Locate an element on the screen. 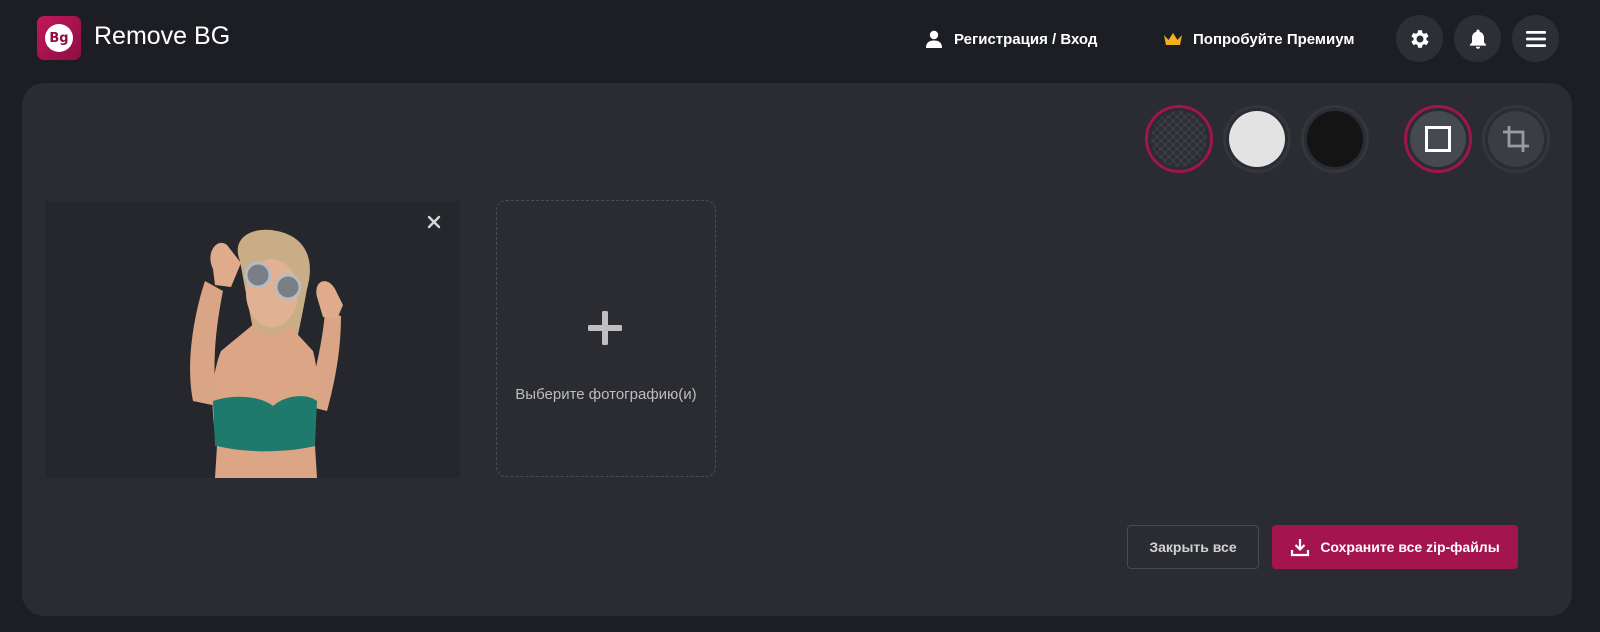 Image resolution: width=1600 pixels, height=632 pixels. crop-icon is located at coordinates (1516, 139).